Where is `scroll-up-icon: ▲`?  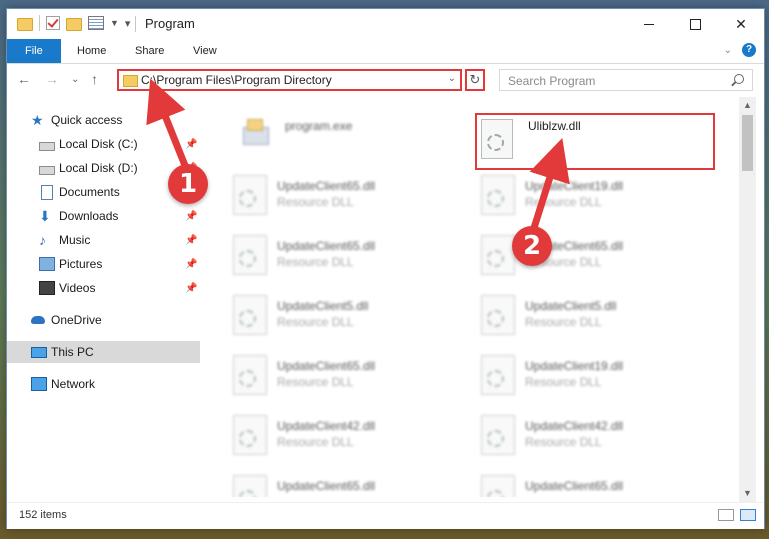
scroll-up-icon: ▲ is located at coordinates (747, 105).